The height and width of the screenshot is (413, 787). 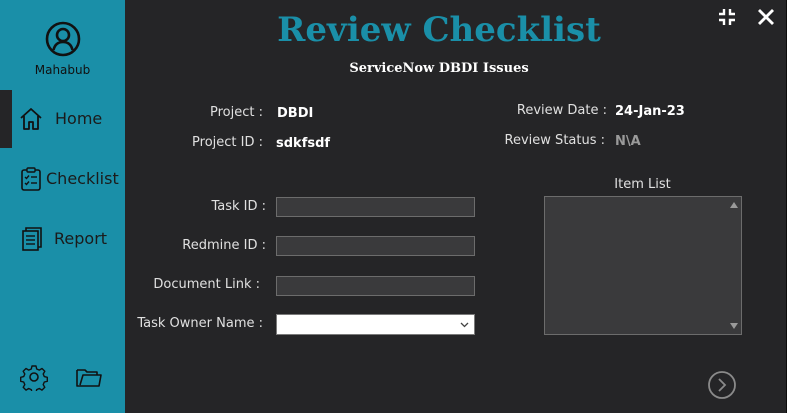 I want to click on page-title: Review Checklist, so click(x=439, y=30).